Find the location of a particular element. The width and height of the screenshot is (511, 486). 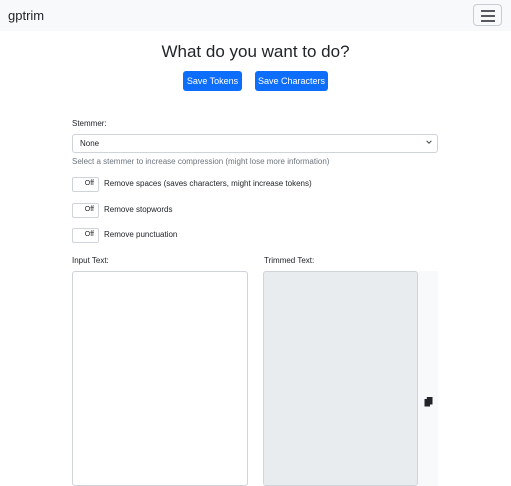

remove-spaces-toggle: Off is located at coordinates (85, 184).